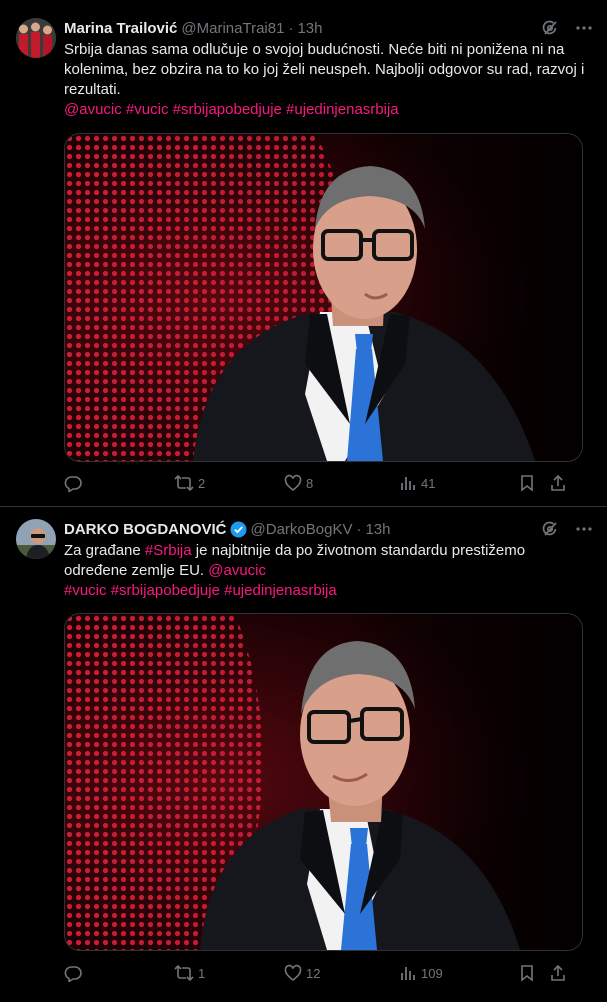 This screenshot has height=1002, width=607. Describe the element at coordinates (120, 28) in the screenshot. I see `author-name: Marina Trailović` at that location.